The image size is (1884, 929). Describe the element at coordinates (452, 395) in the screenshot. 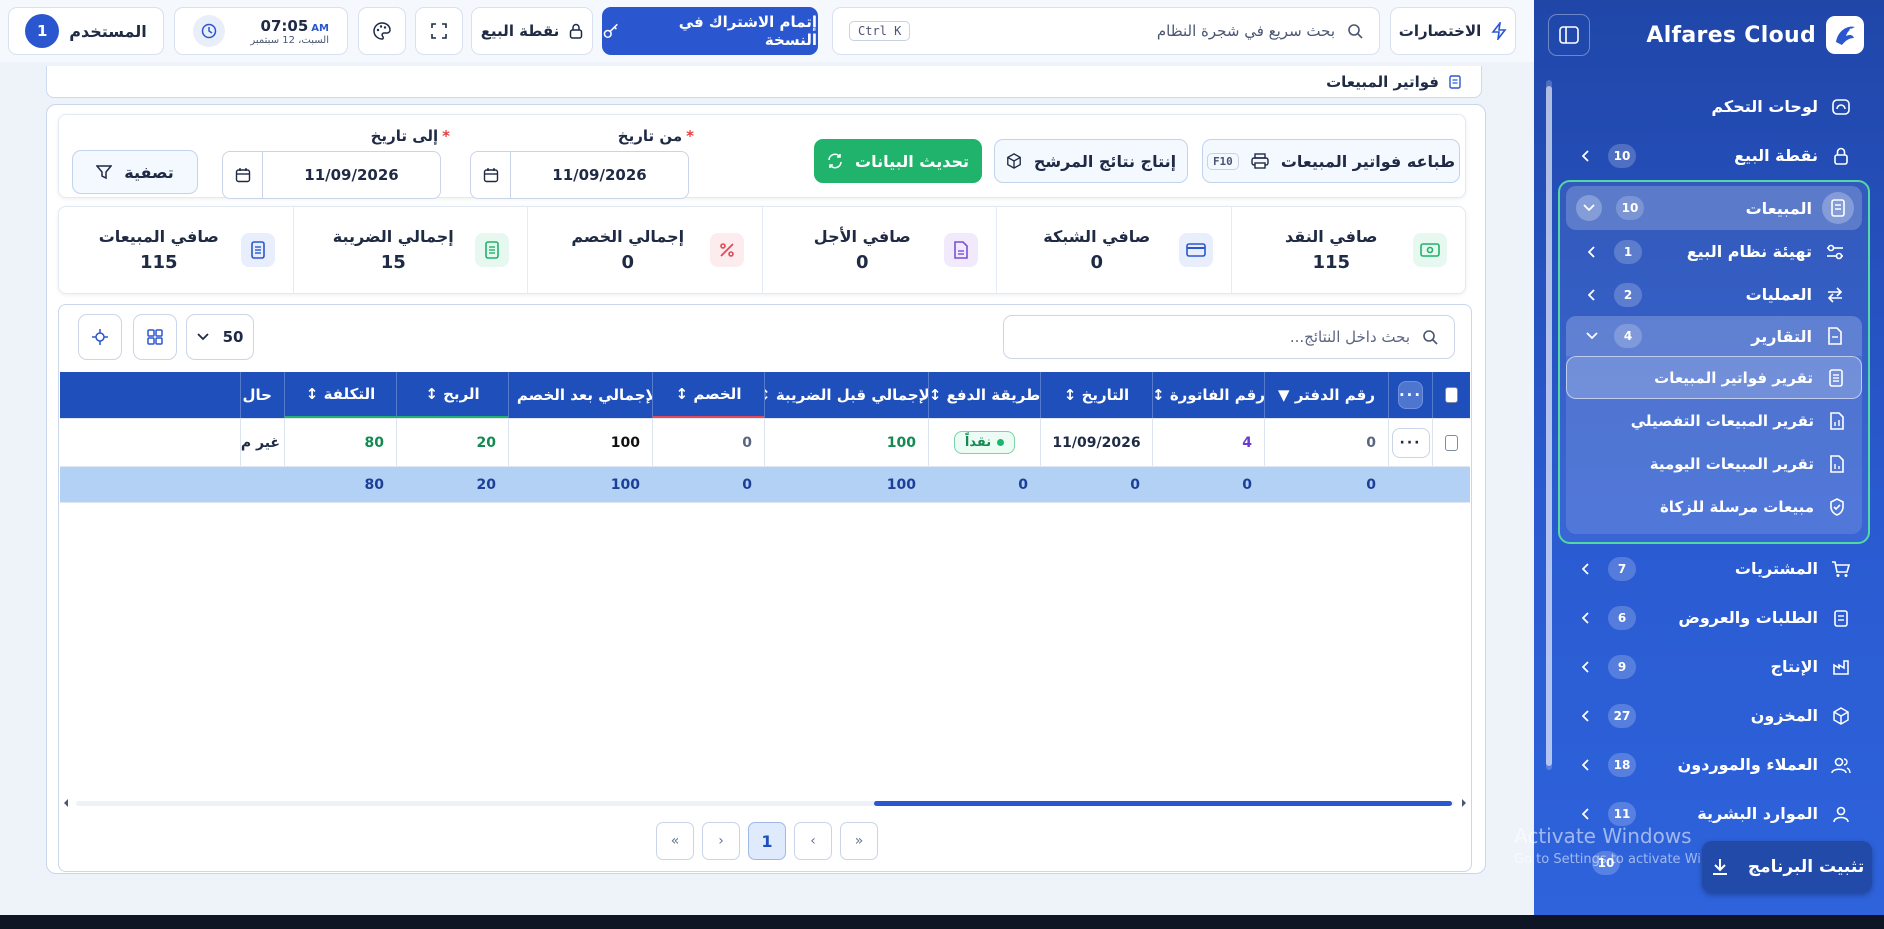

I see `col-header-profit: الربح ↕` at that location.